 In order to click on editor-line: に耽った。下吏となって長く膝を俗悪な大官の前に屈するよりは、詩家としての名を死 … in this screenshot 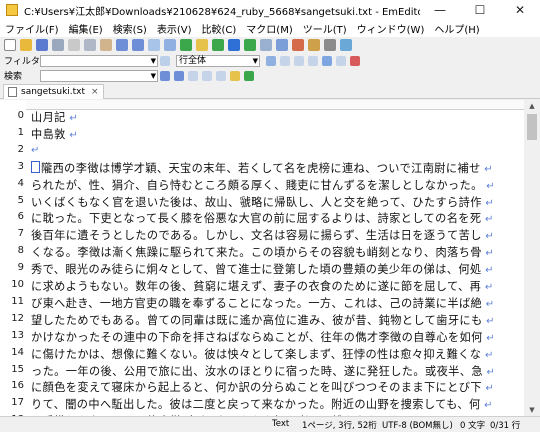, I will do `click(262, 218)`.